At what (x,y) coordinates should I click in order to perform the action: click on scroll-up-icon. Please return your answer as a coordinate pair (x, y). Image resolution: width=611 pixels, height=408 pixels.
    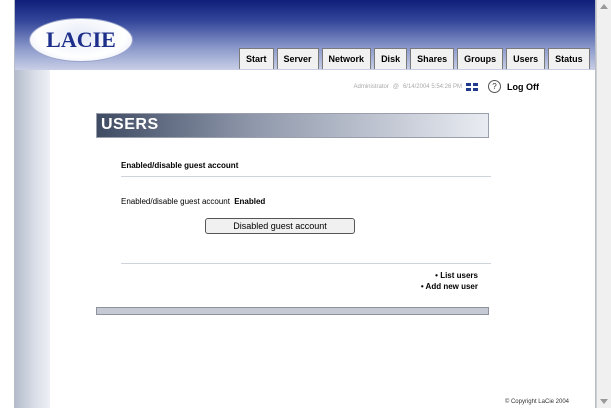
    Looking at the image, I should click on (604, 6).